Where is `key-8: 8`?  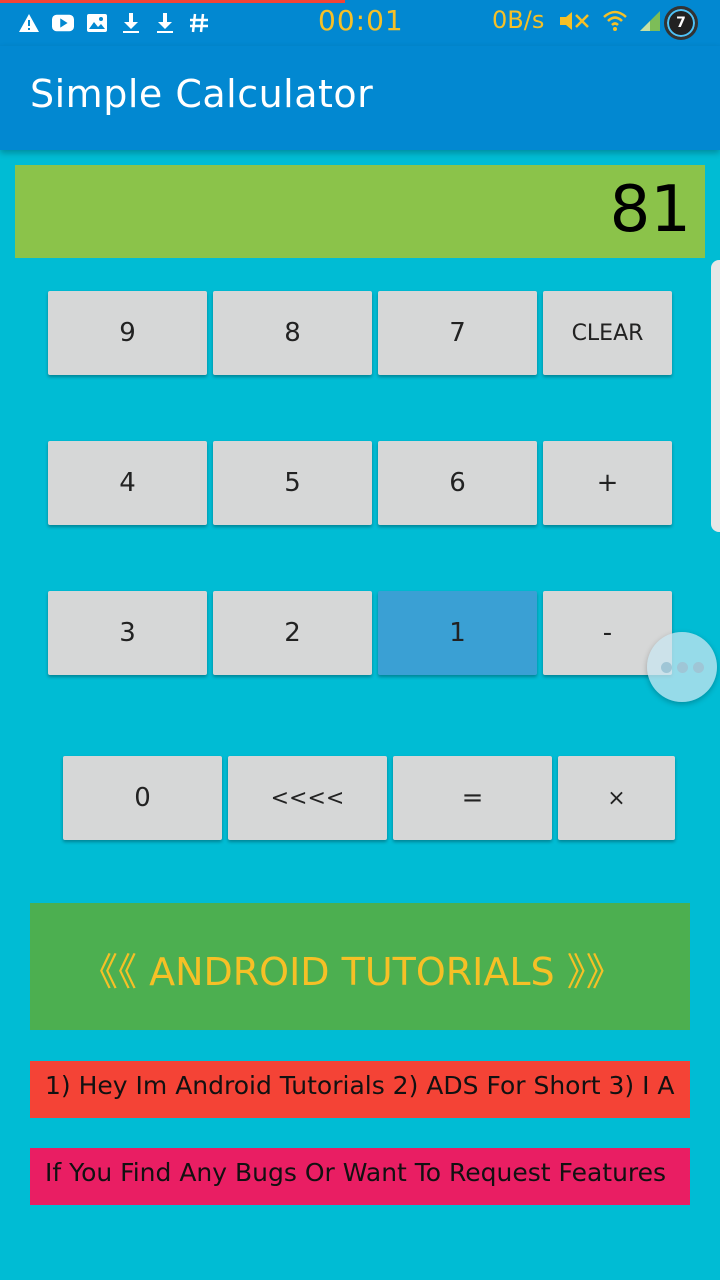 key-8: 8 is located at coordinates (292, 333).